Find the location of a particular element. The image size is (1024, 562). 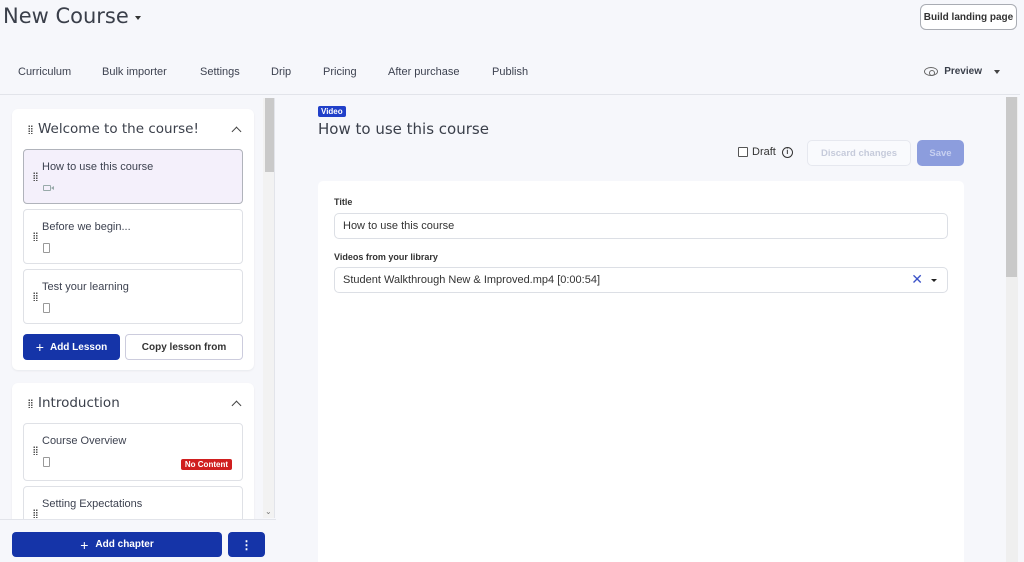

preview-label: Preview is located at coordinates (963, 71).